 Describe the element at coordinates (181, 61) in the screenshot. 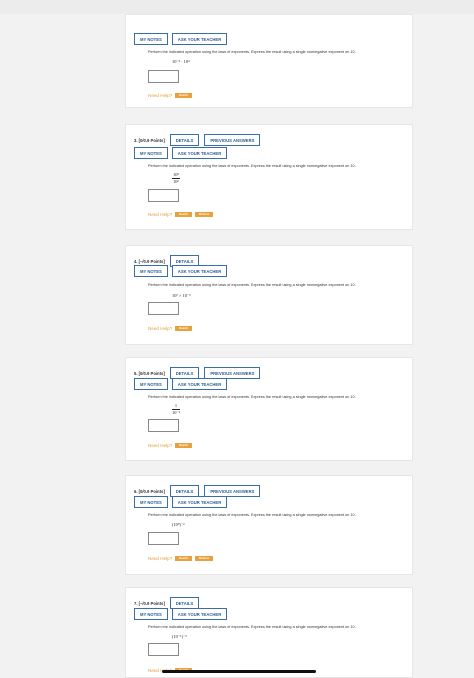

I see `question-expression: 10⁻³ · 10⁴` at that location.